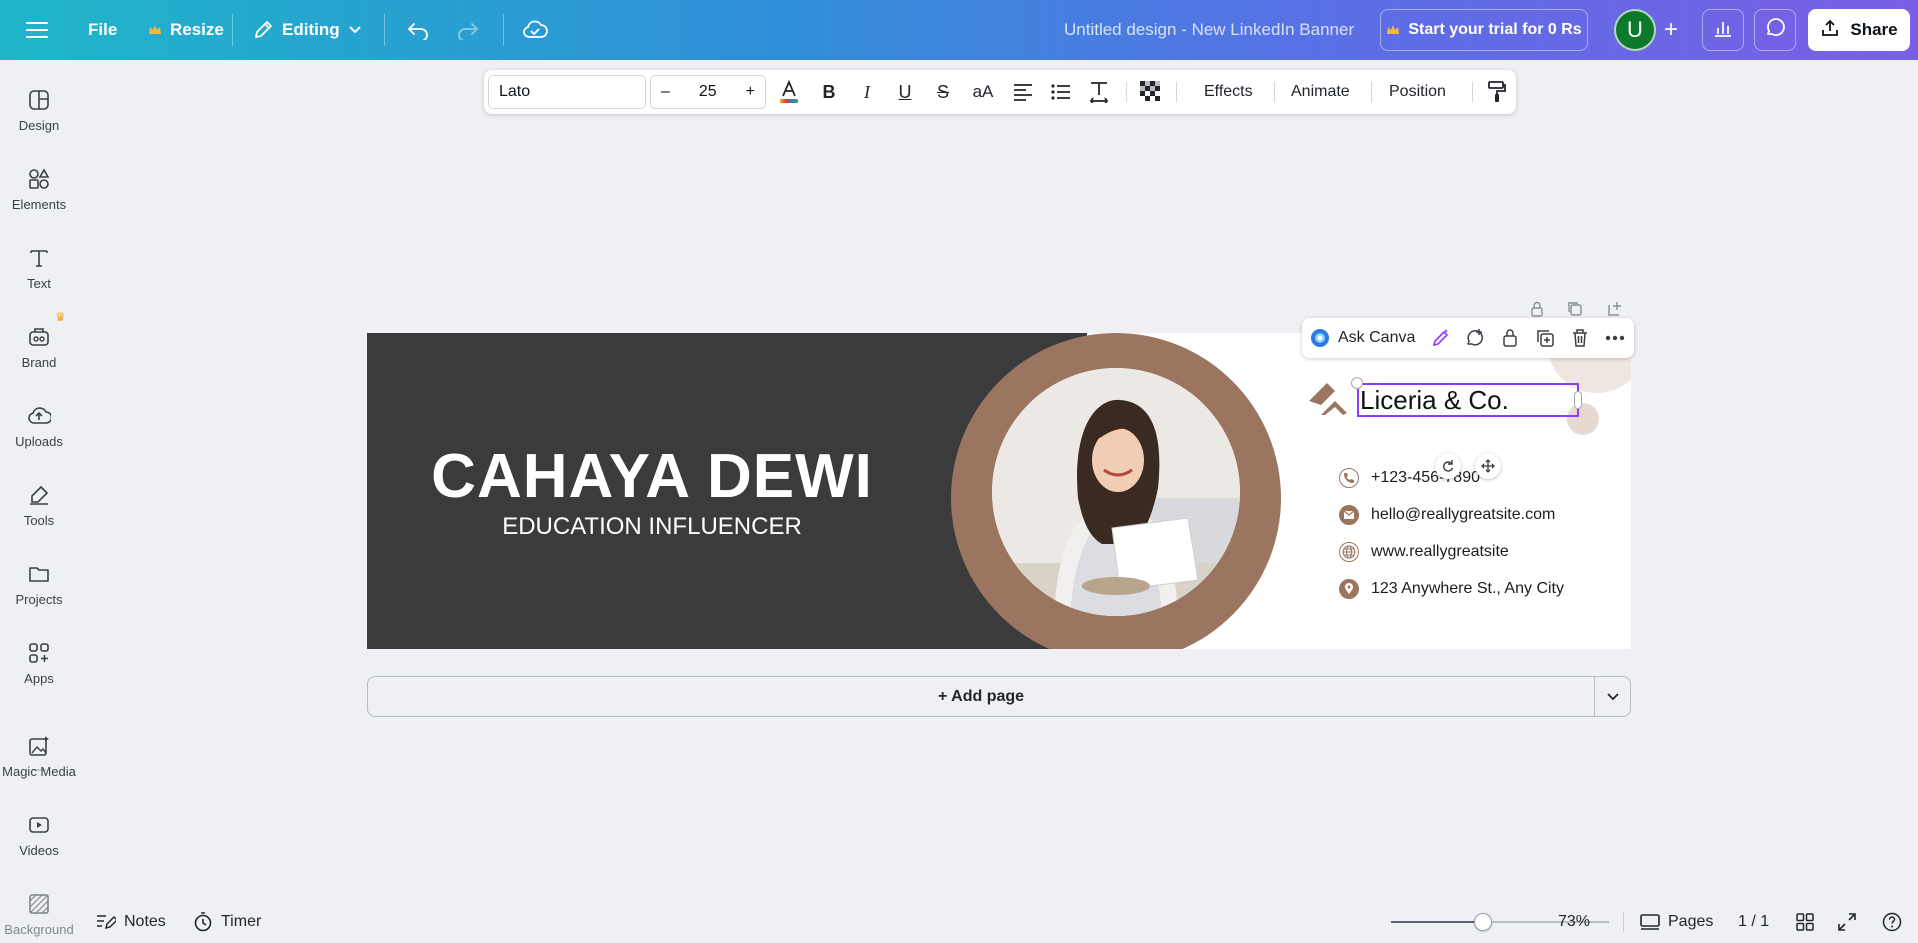  Describe the element at coordinates (1847, 921) in the screenshot. I see `fullscreen-button` at that location.